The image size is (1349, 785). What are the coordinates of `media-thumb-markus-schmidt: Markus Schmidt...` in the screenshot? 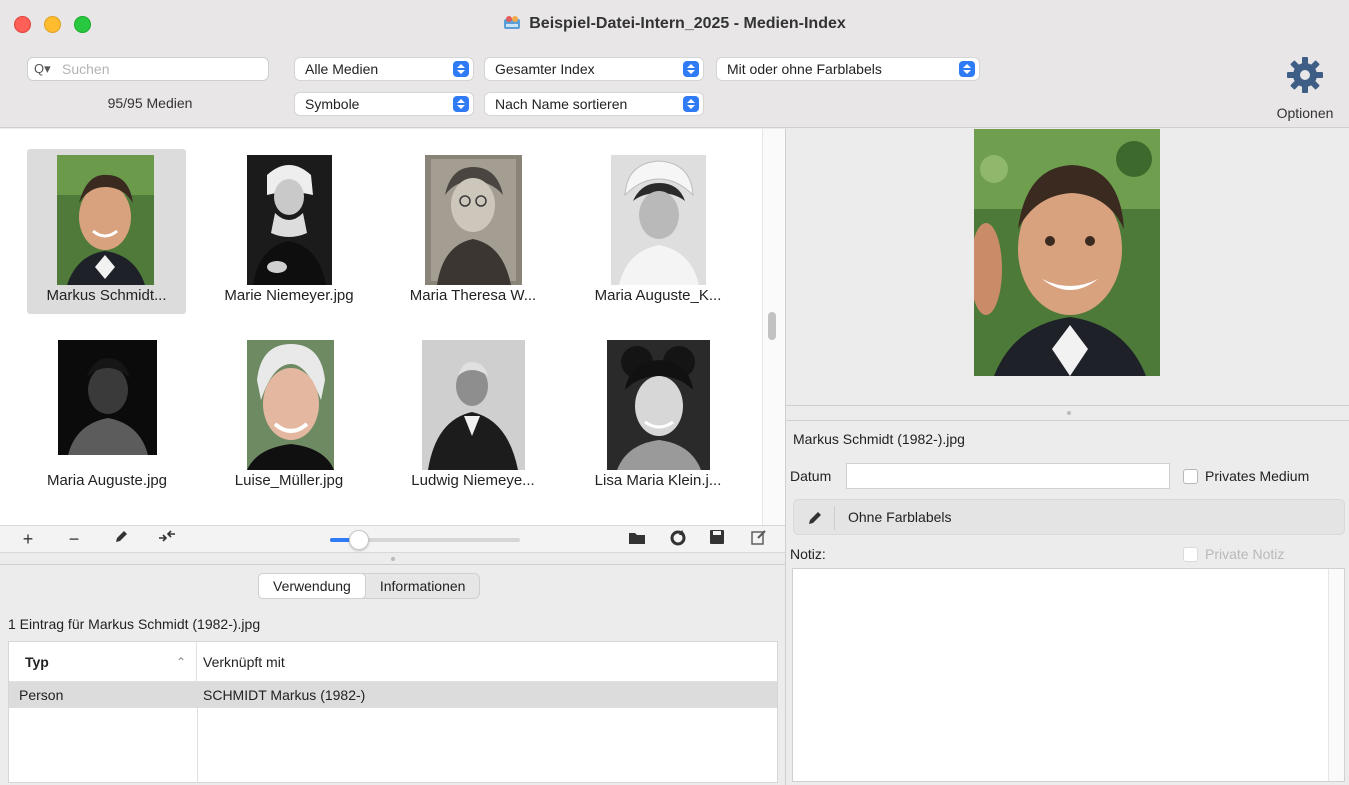 It's located at (106, 231).